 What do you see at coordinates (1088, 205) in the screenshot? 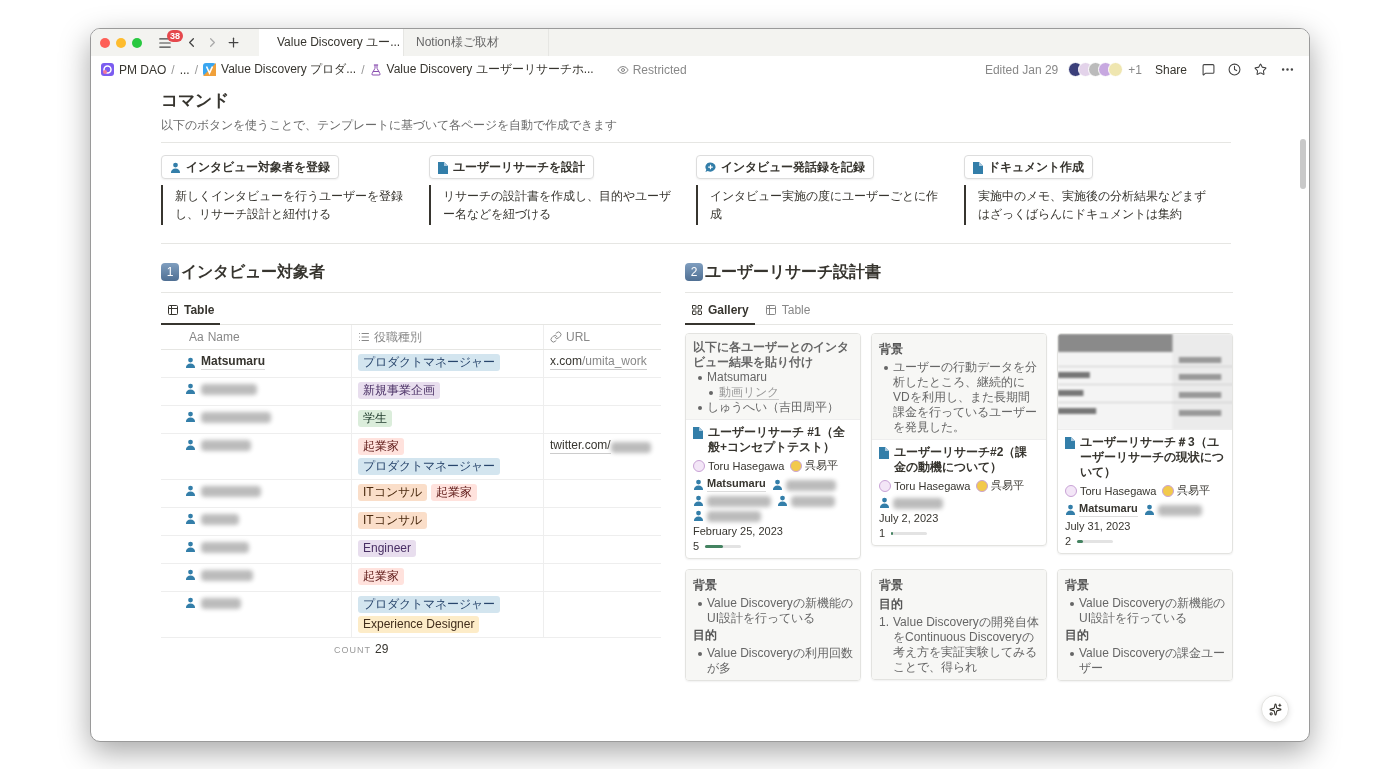
I see `command-description: 実施中のメモ、実施後の分析結果などまずはざっくばらんにドキュメントは集約` at bounding box center [1088, 205].